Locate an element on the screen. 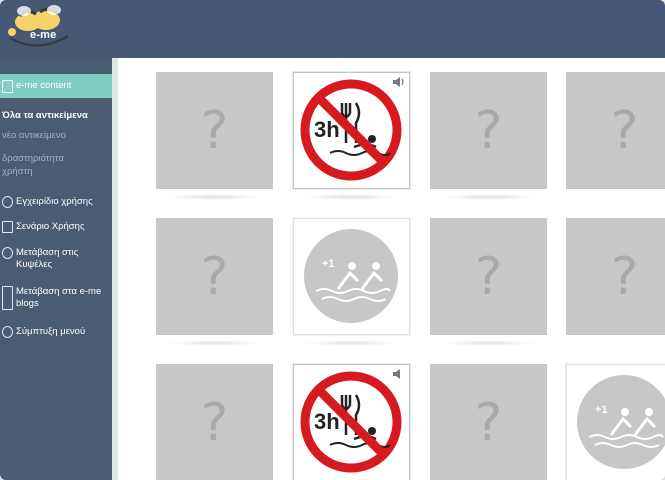  memory-card-8: ? is located at coordinates (615, 276).